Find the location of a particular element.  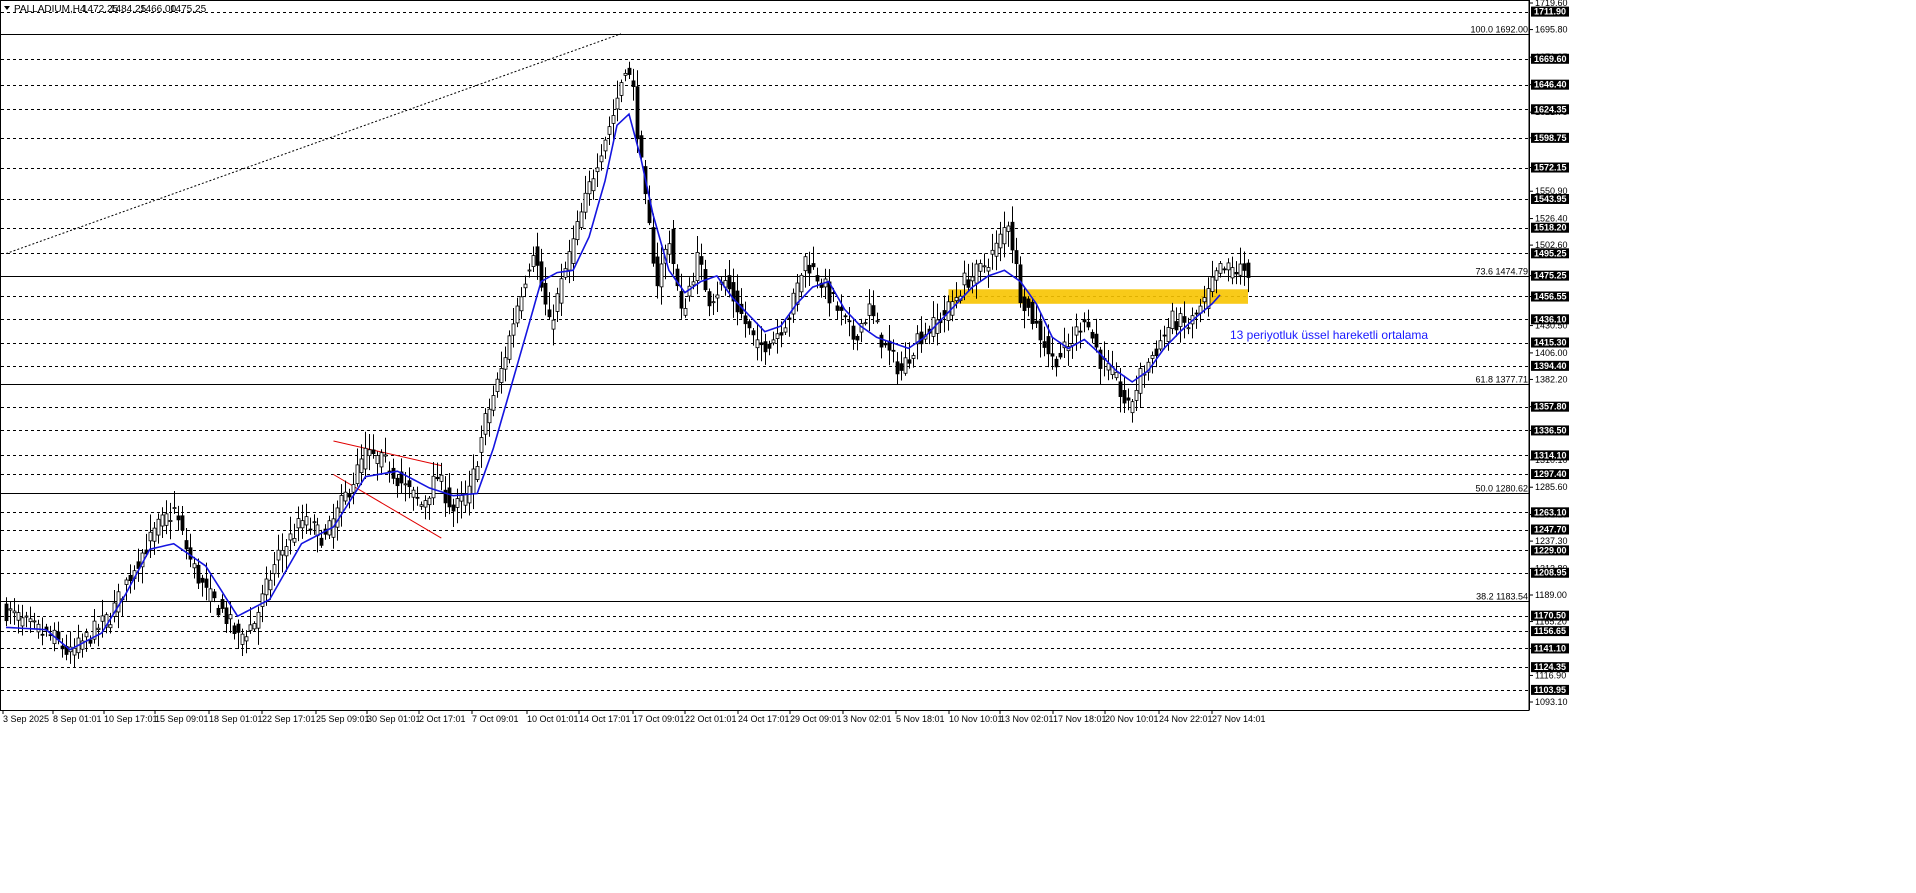

ema-annotation: 13 periyotluk üssel hareketli ortalama is located at coordinates (1329, 335).